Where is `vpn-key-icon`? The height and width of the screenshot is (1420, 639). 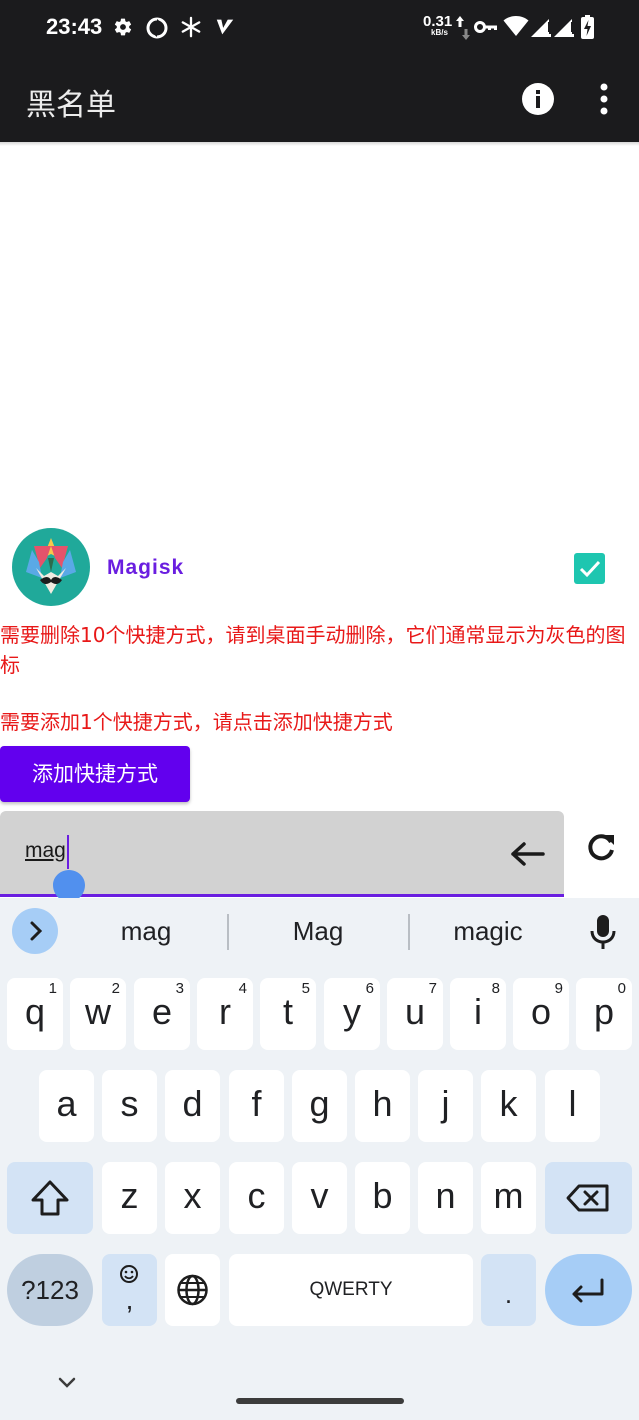
vpn-key-icon is located at coordinates (485, 27).